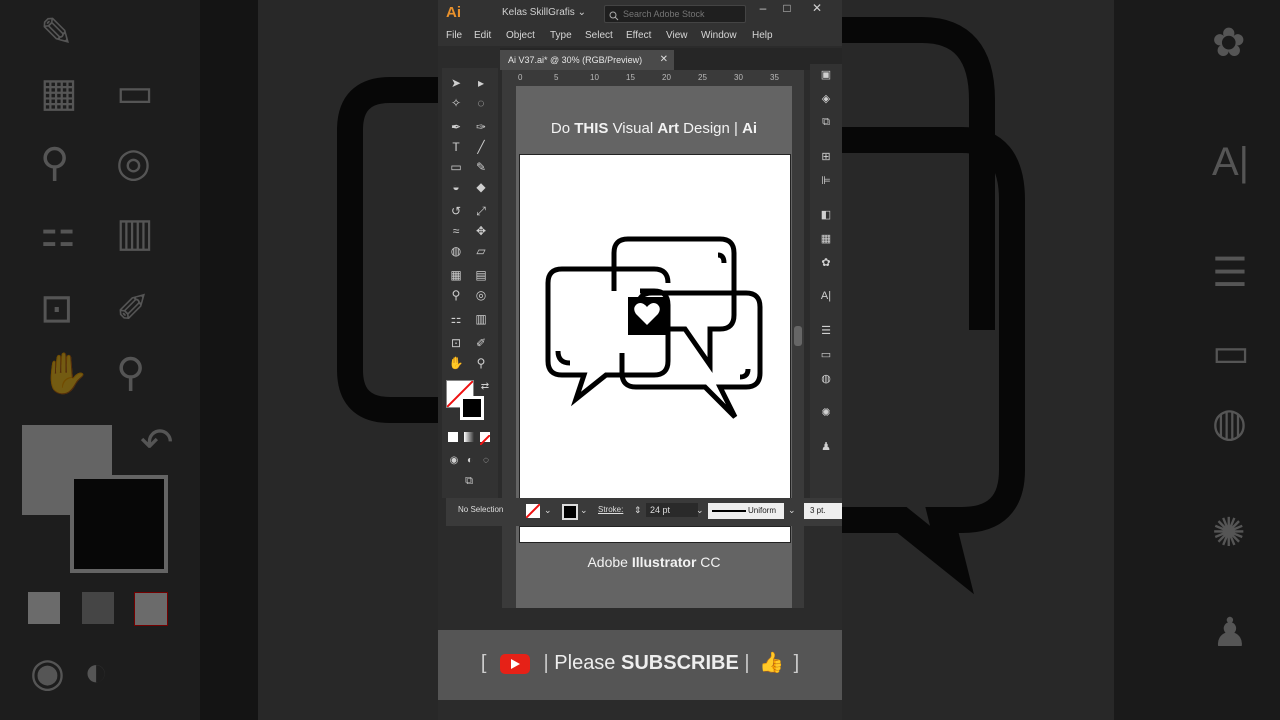  What do you see at coordinates (826, 216) in the screenshot?
I see `pathfinder-icon: ◧` at bounding box center [826, 216].